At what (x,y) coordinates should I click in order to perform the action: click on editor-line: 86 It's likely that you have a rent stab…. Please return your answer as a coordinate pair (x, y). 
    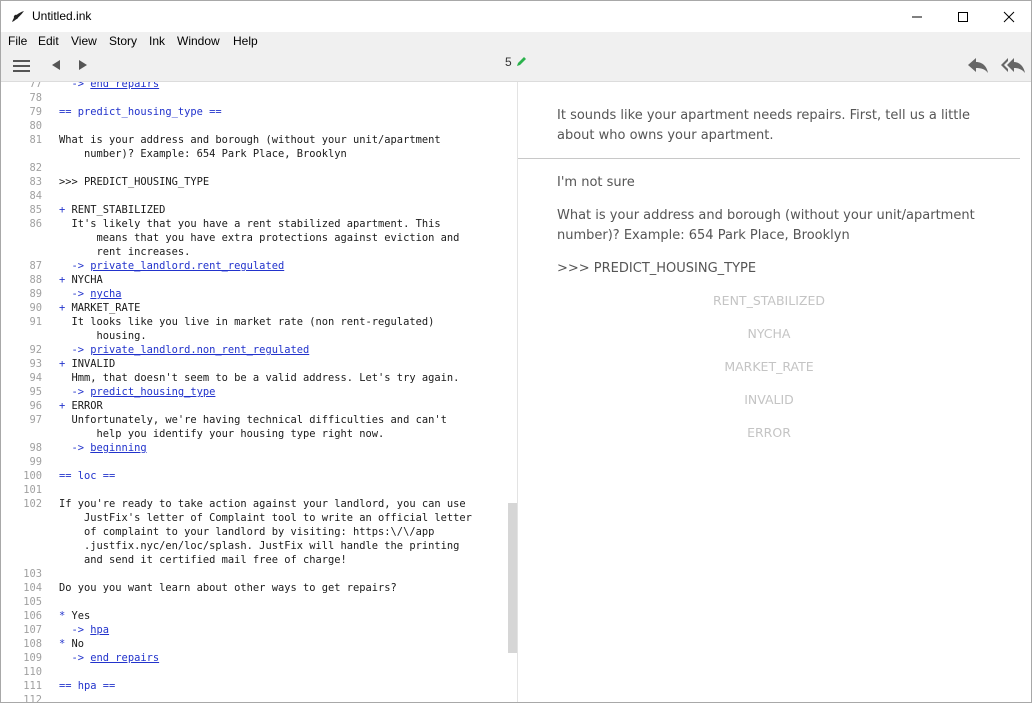
    Looking at the image, I should click on (254, 224).